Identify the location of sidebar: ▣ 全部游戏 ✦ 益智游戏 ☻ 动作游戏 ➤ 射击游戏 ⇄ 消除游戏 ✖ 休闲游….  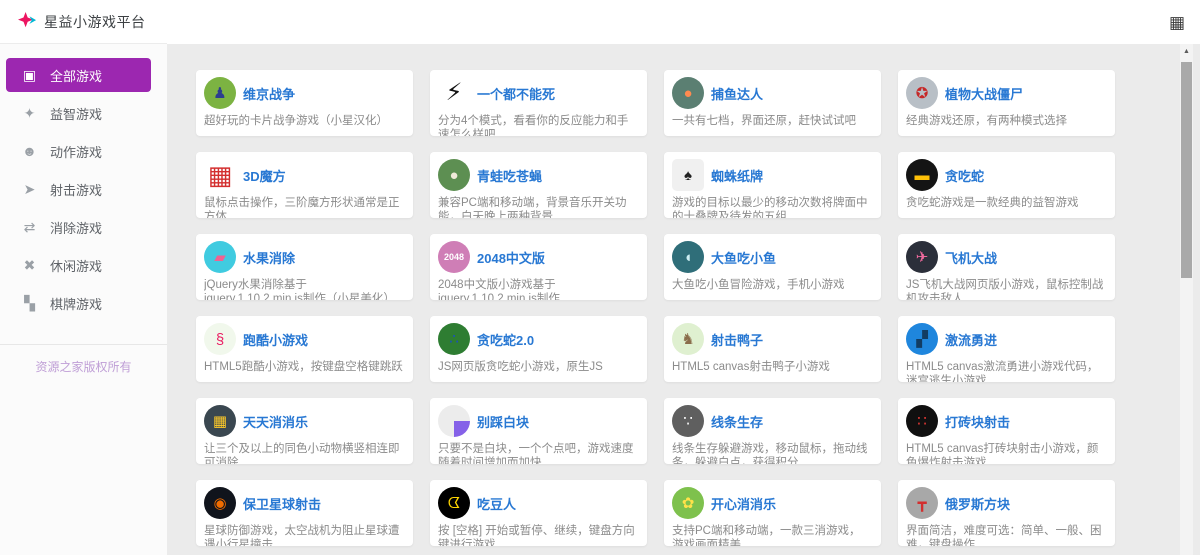
(83, 299).